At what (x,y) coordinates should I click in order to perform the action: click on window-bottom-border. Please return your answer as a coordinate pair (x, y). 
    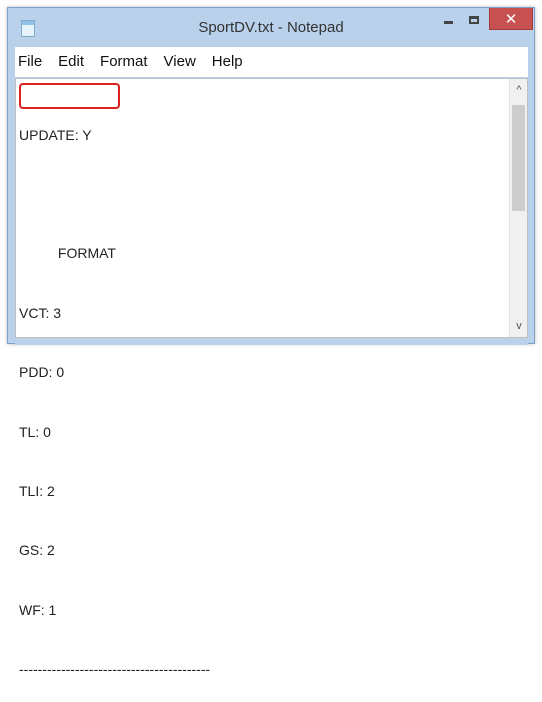
    Looking at the image, I should click on (271, 341).